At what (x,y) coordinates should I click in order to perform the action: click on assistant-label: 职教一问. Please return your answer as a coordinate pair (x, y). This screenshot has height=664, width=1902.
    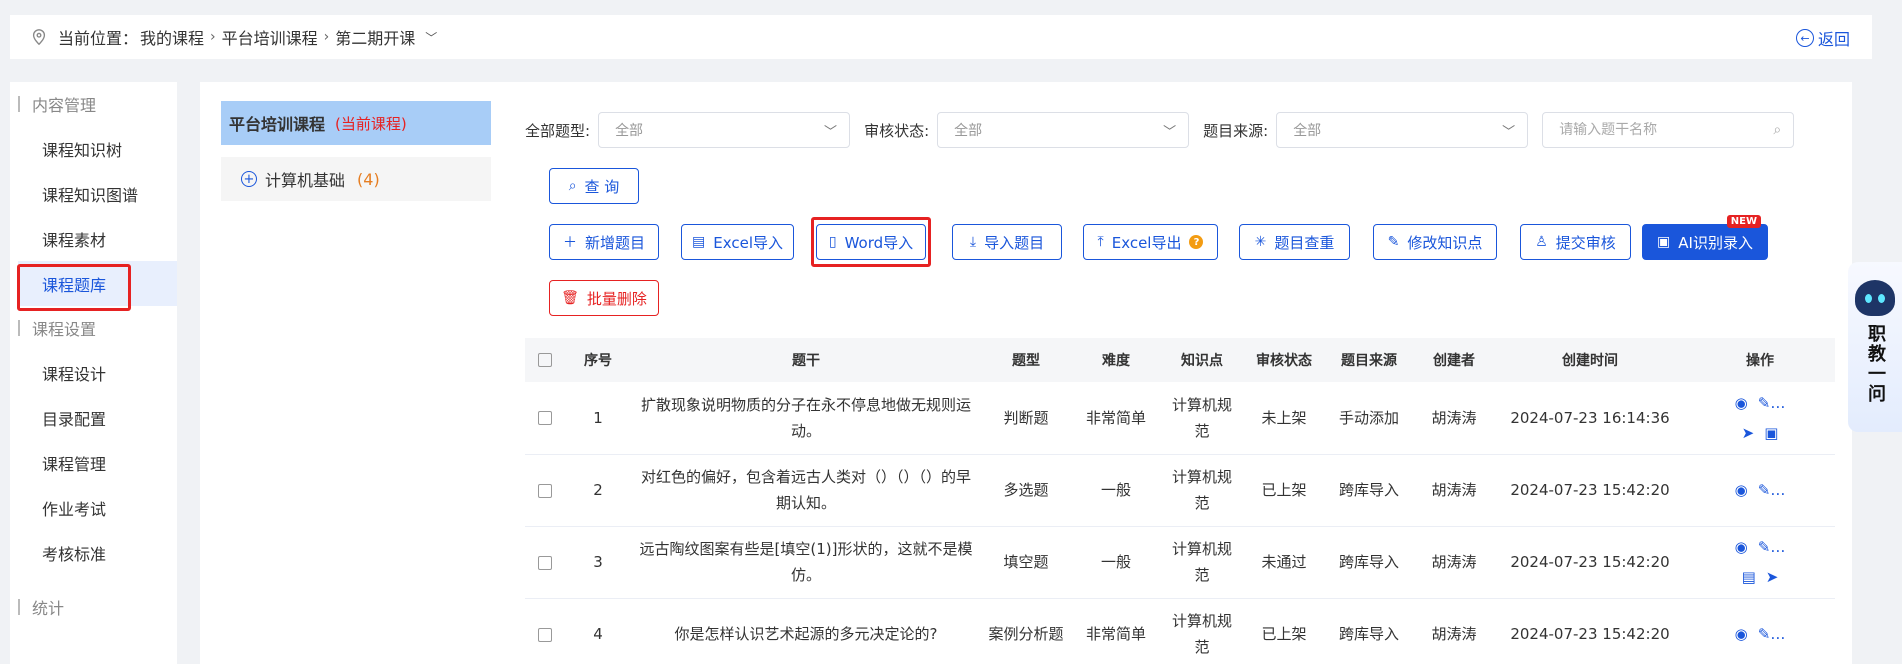
    Looking at the image, I should click on (1875, 364).